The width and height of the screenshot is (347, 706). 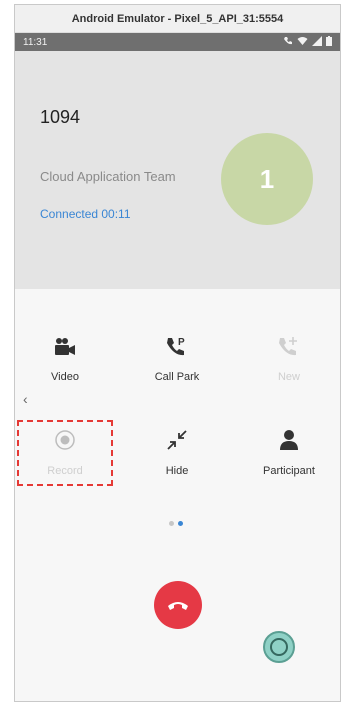 What do you see at coordinates (108, 176) in the screenshot?
I see `caller-organization: Cloud Application Team` at bounding box center [108, 176].